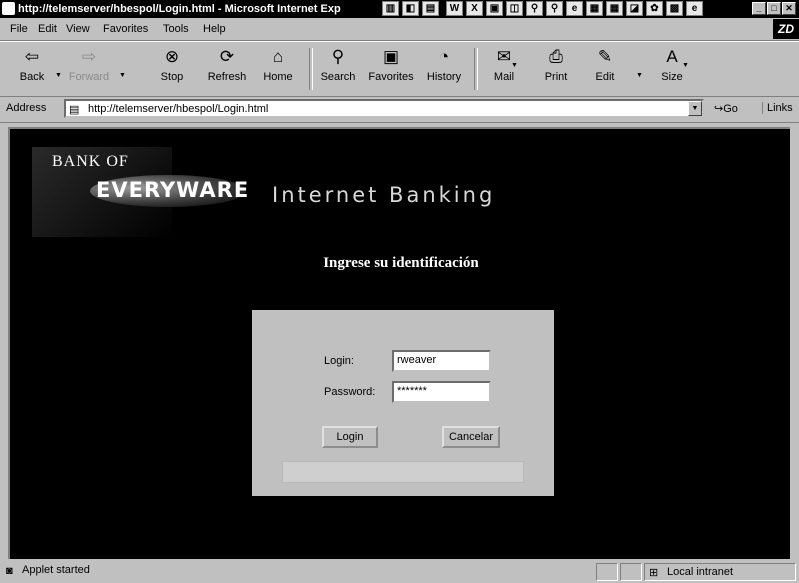 The image size is (799, 583). I want to click on home-button: ⌂ Home, so click(278, 69).